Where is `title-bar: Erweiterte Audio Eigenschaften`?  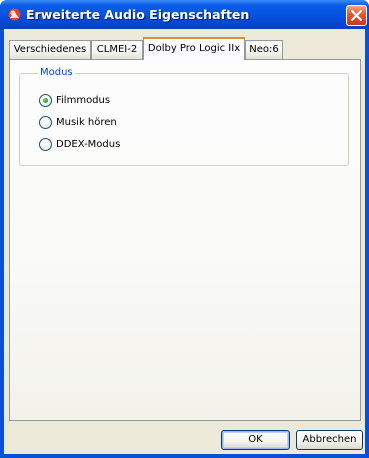
title-bar: Erweiterte Audio Eigenschaften is located at coordinates (184, 14).